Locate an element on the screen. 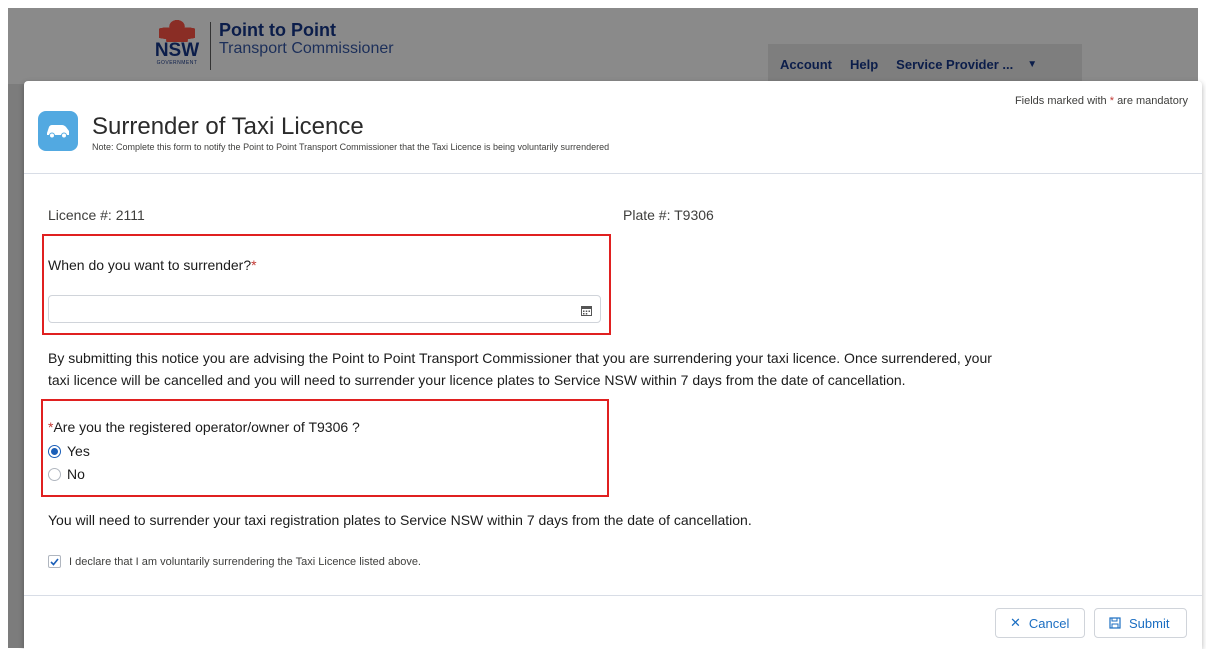 The image size is (1206, 649). licence-number: Licence #: 2111 is located at coordinates (96, 215).